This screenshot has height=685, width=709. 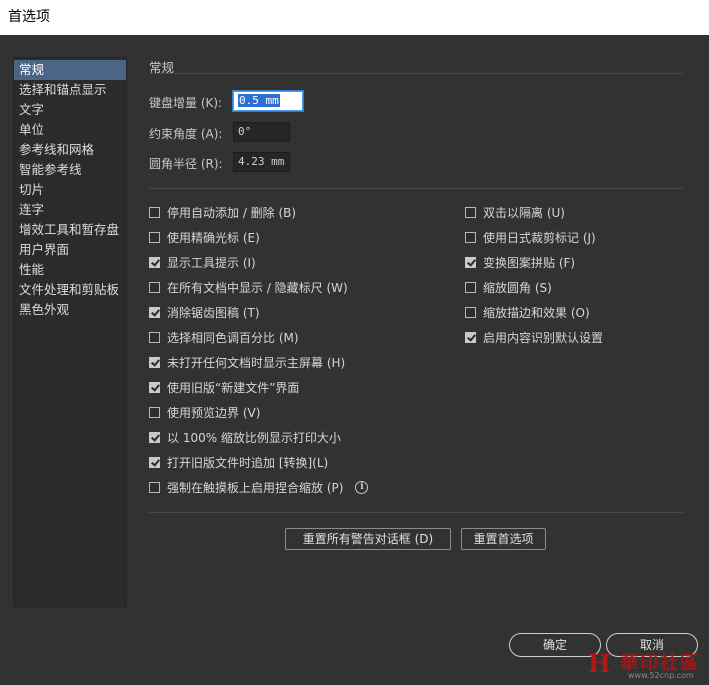 I want to click on option-checkbox: 消除锯齿图稿 (T), so click(x=204, y=312).